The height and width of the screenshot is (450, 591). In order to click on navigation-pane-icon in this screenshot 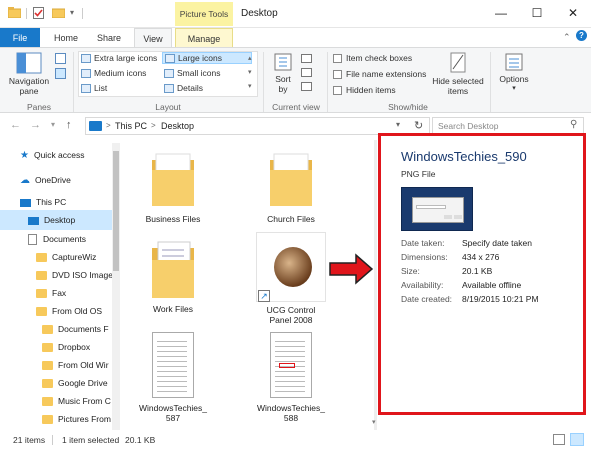, I will do `click(29, 63)`.